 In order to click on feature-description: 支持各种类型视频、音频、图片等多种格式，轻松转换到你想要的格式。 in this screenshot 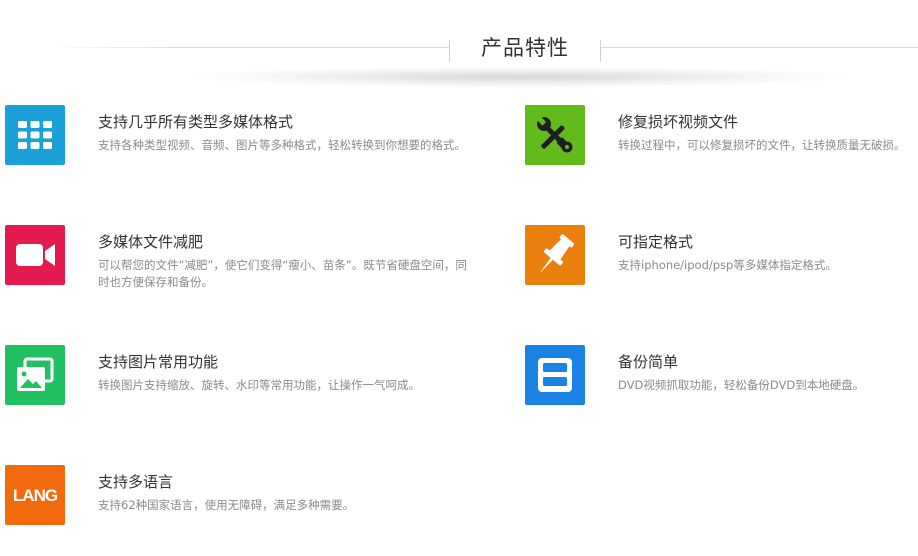, I will do `click(282, 145)`.